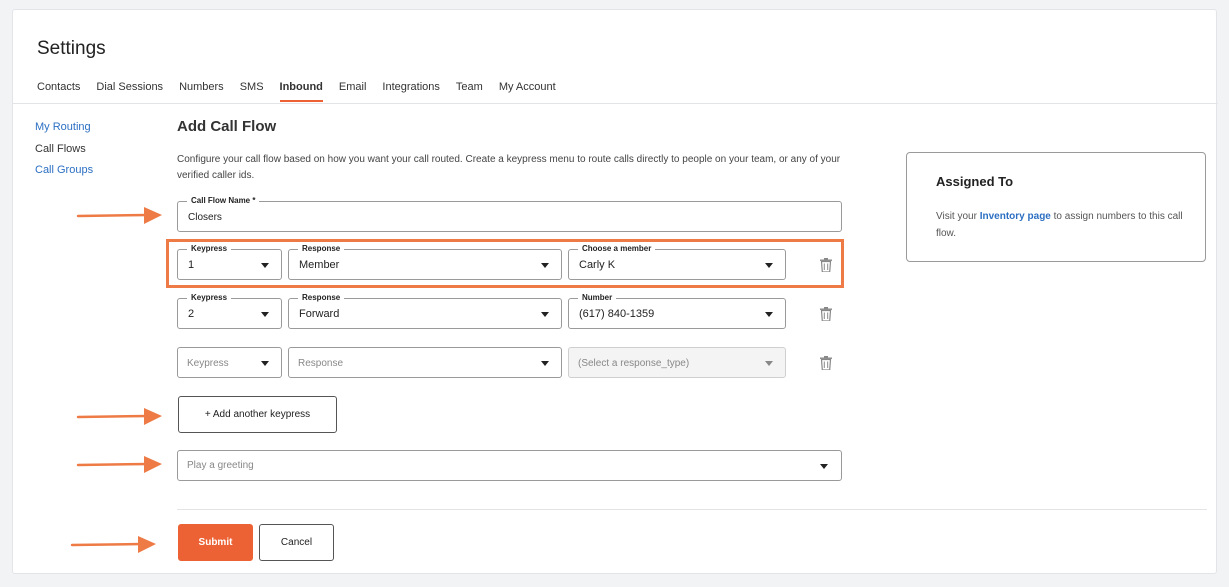 This screenshot has width=1229, height=587. What do you see at coordinates (209, 298) in the screenshot?
I see `keypress-label-2: Keypress` at bounding box center [209, 298].